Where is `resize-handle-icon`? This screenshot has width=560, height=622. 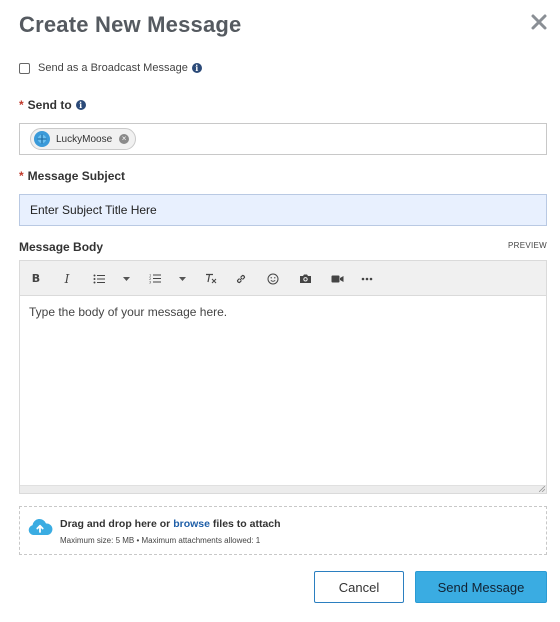
resize-handle-icon is located at coordinates (542, 489).